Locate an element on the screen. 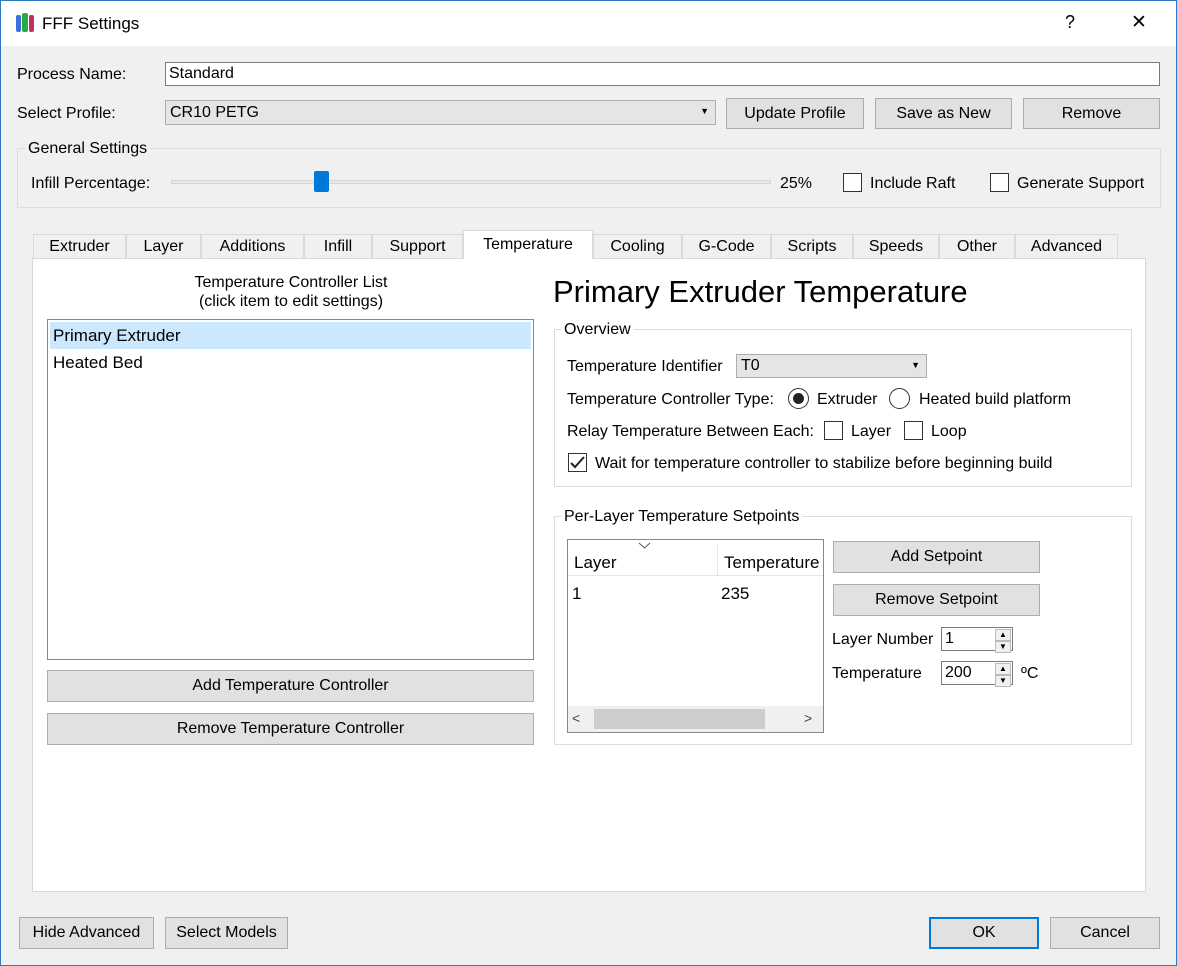 This screenshot has height=966, width=1177. infill-slider-handle is located at coordinates (321, 181).